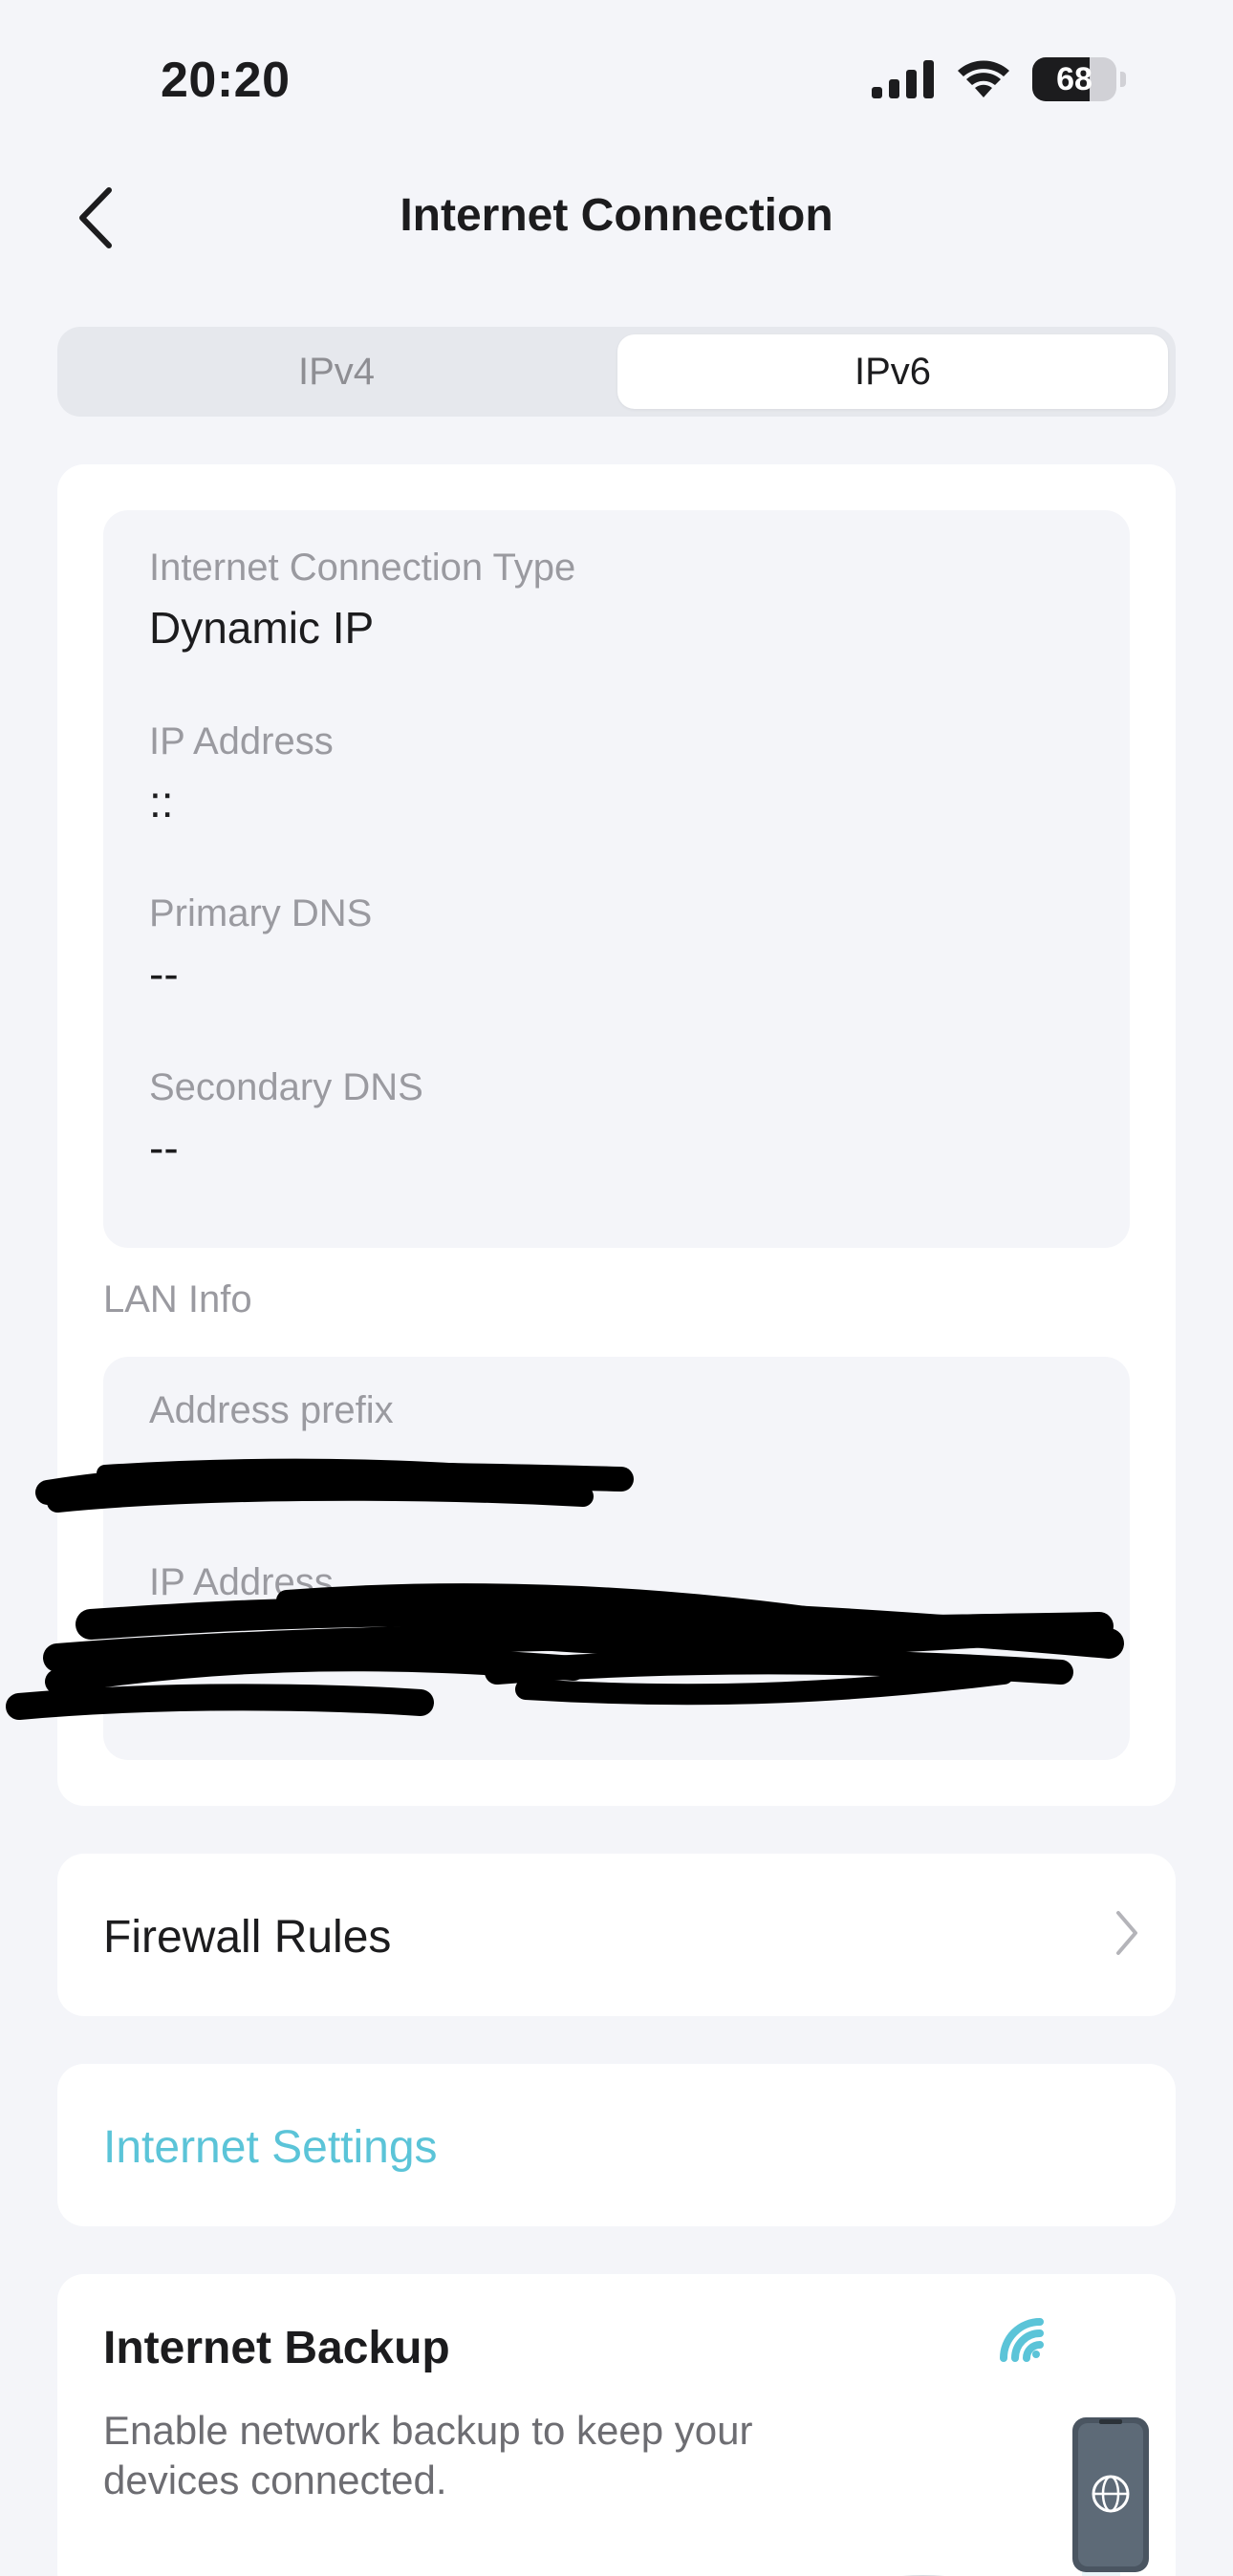 Image resolution: width=1233 pixels, height=2576 pixels. I want to click on status-icons: 68, so click(999, 79).